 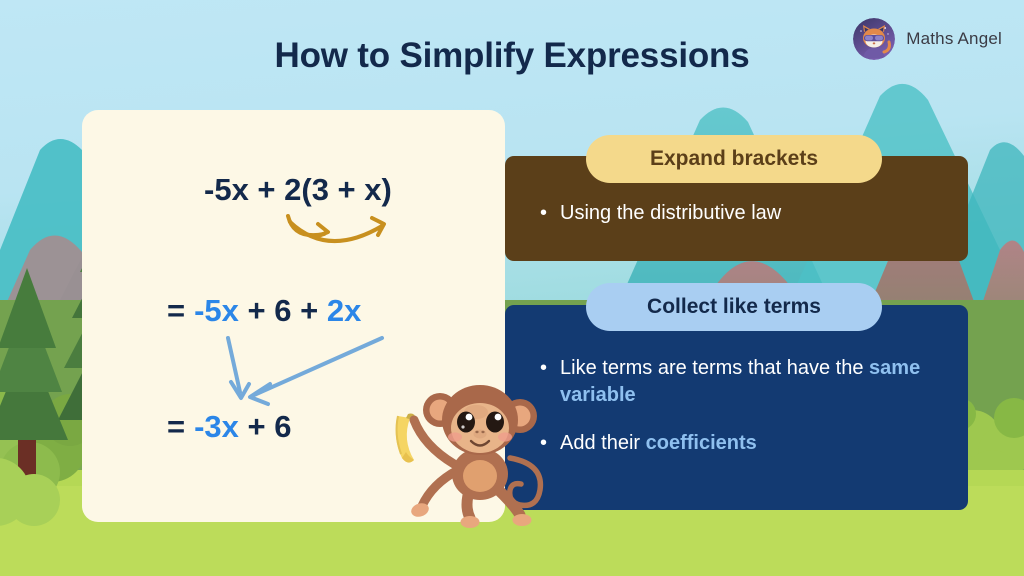 What do you see at coordinates (469, 456) in the screenshot?
I see `monkey-mascot-icon` at bounding box center [469, 456].